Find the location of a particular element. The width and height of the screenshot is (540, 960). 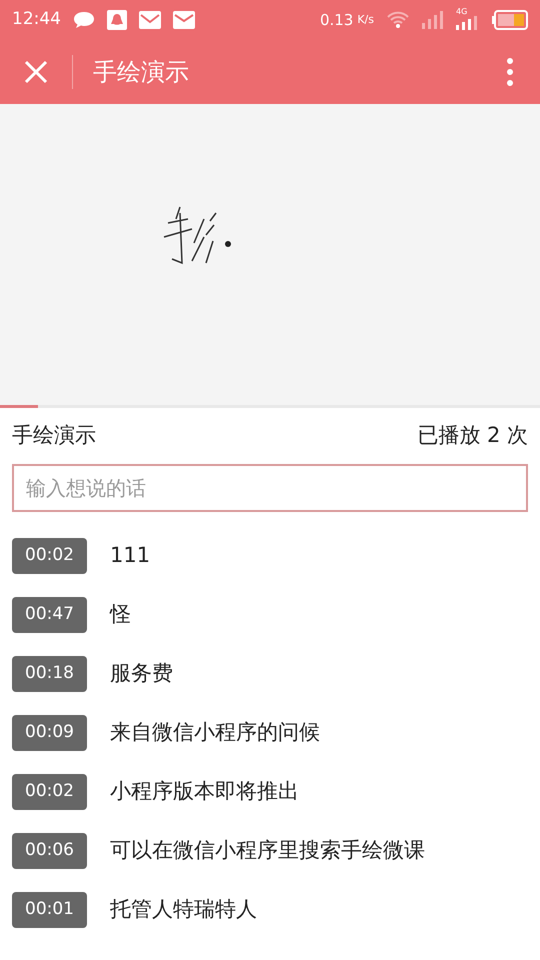

chat-icon is located at coordinates (84, 20).